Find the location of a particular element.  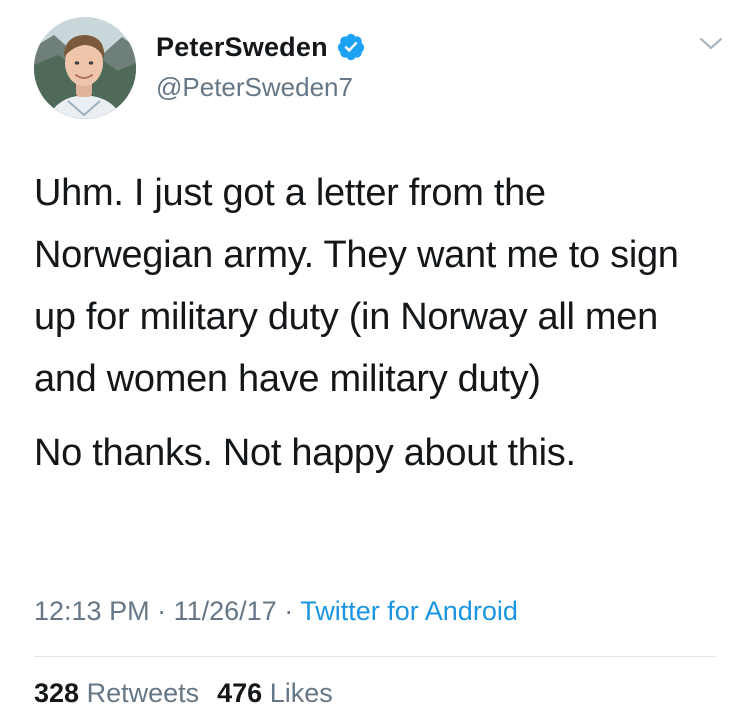

likes-count: 476 is located at coordinates (240, 693).